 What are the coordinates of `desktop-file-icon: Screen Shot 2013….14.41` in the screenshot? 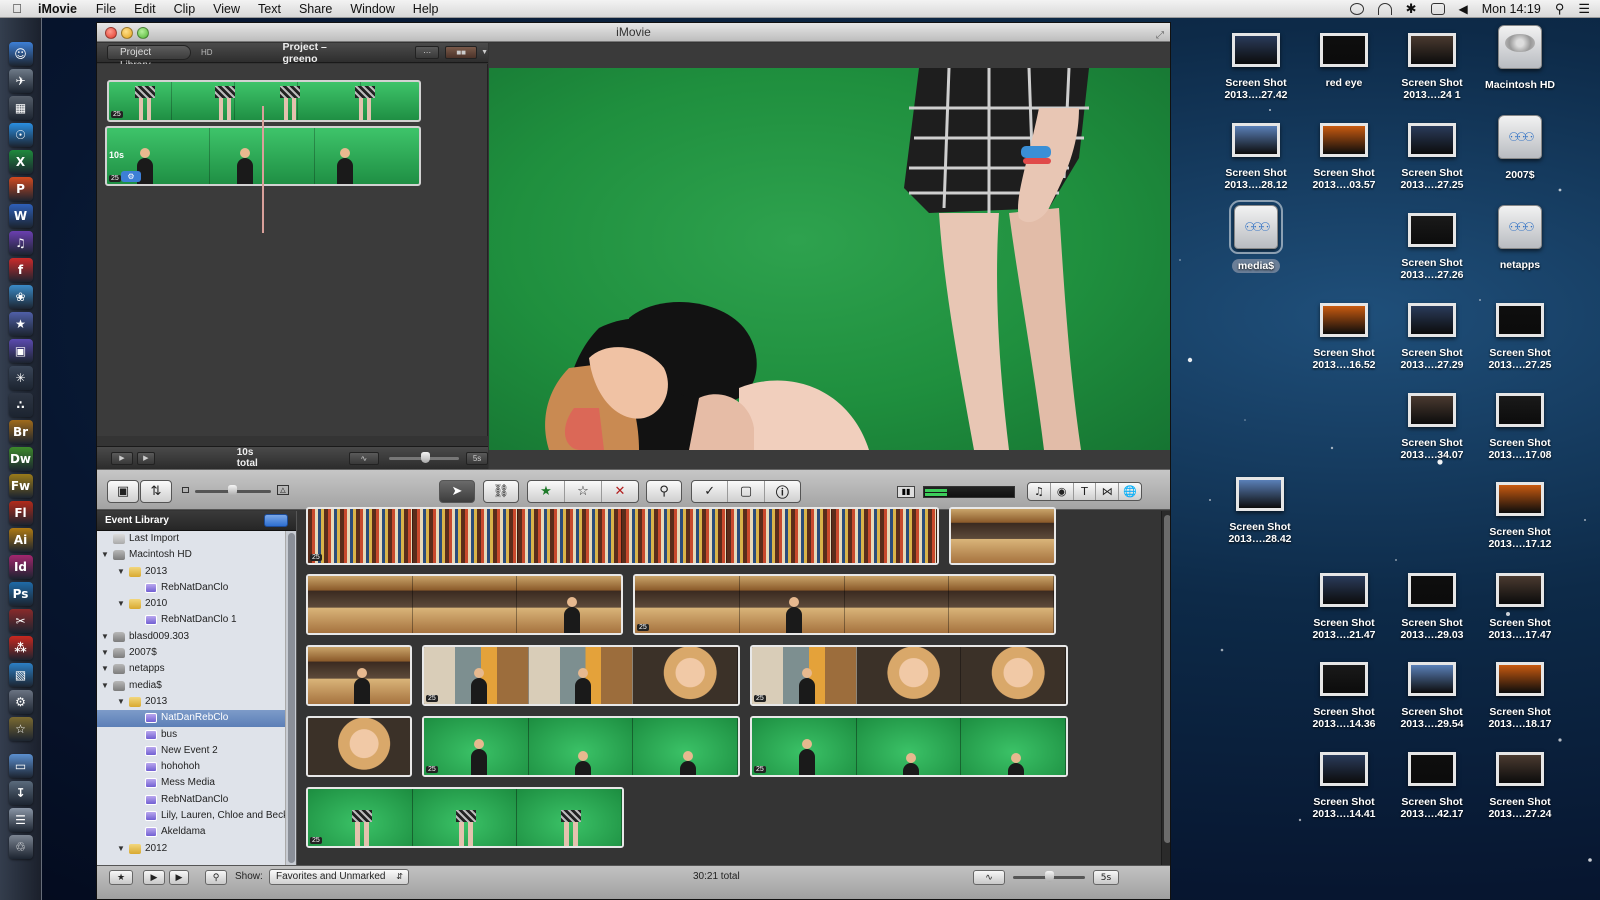 It's located at (1344, 786).